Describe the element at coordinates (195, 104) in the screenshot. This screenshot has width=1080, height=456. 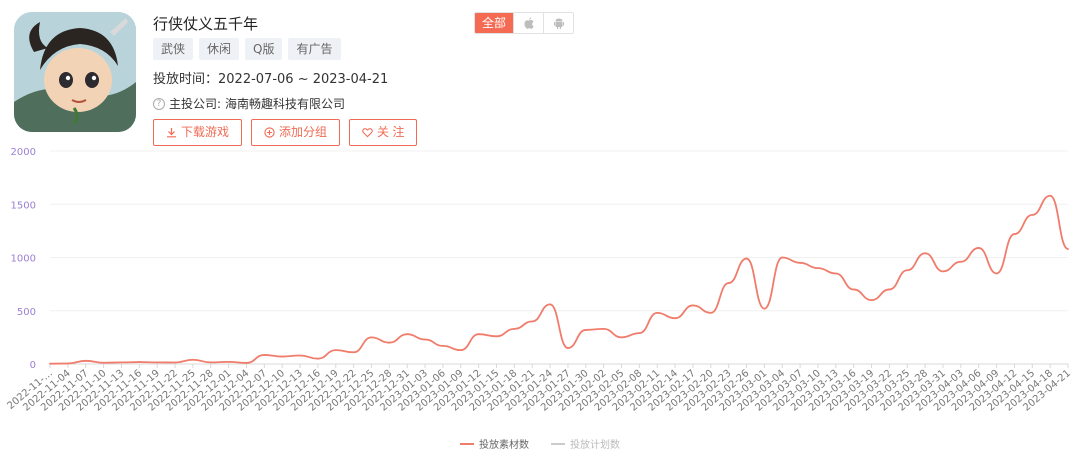
I see `company-label: 主投公司:` at that location.